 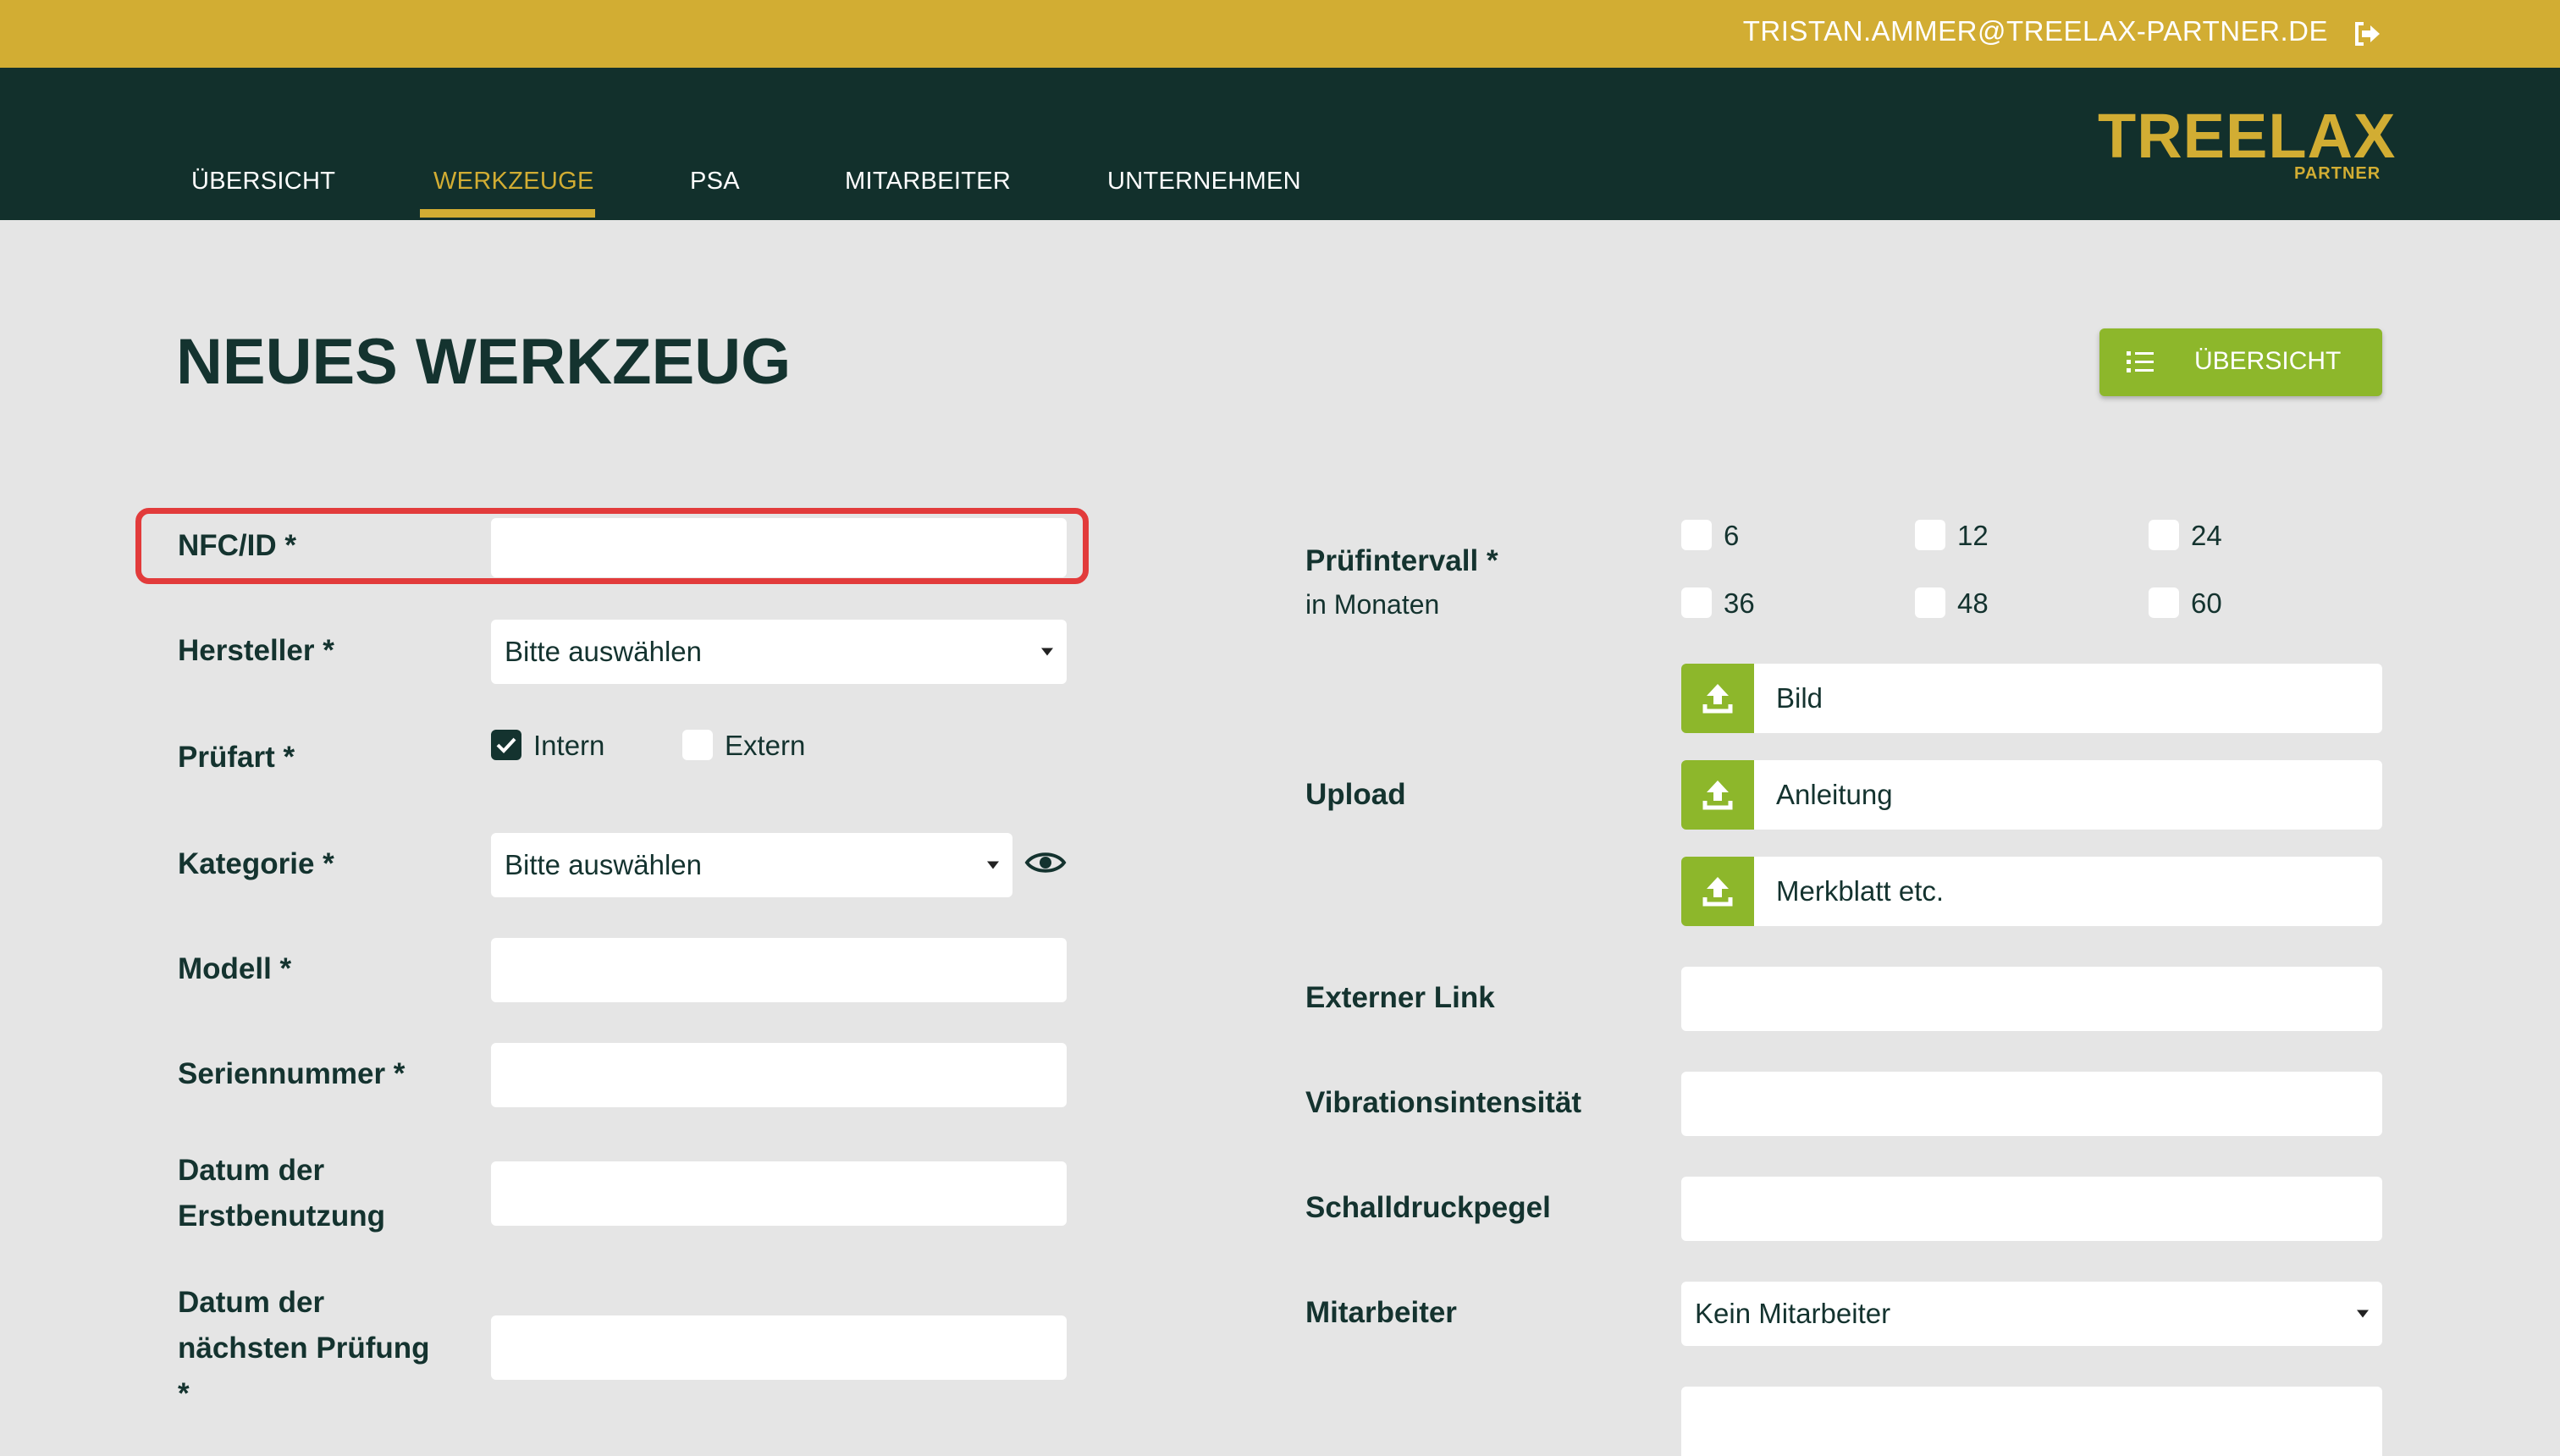 I want to click on kategorie-select-value: Bitte auswählen, so click(x=603, y=864).